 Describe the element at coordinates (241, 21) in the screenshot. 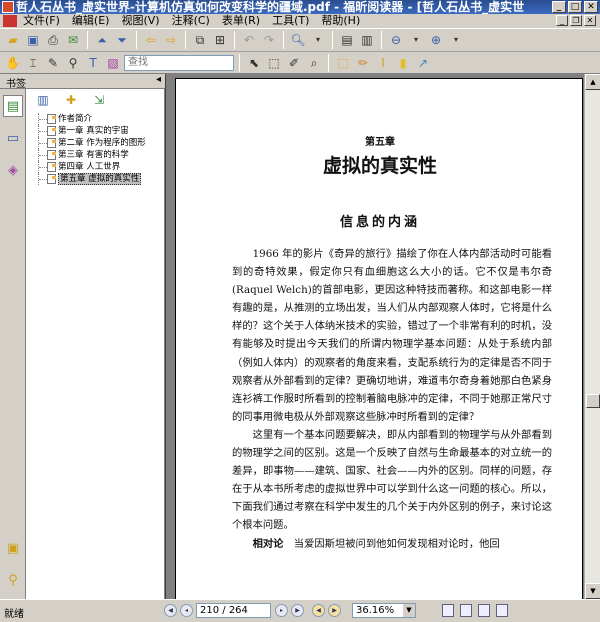

I see `menu-form: 表单(R)` at that location.